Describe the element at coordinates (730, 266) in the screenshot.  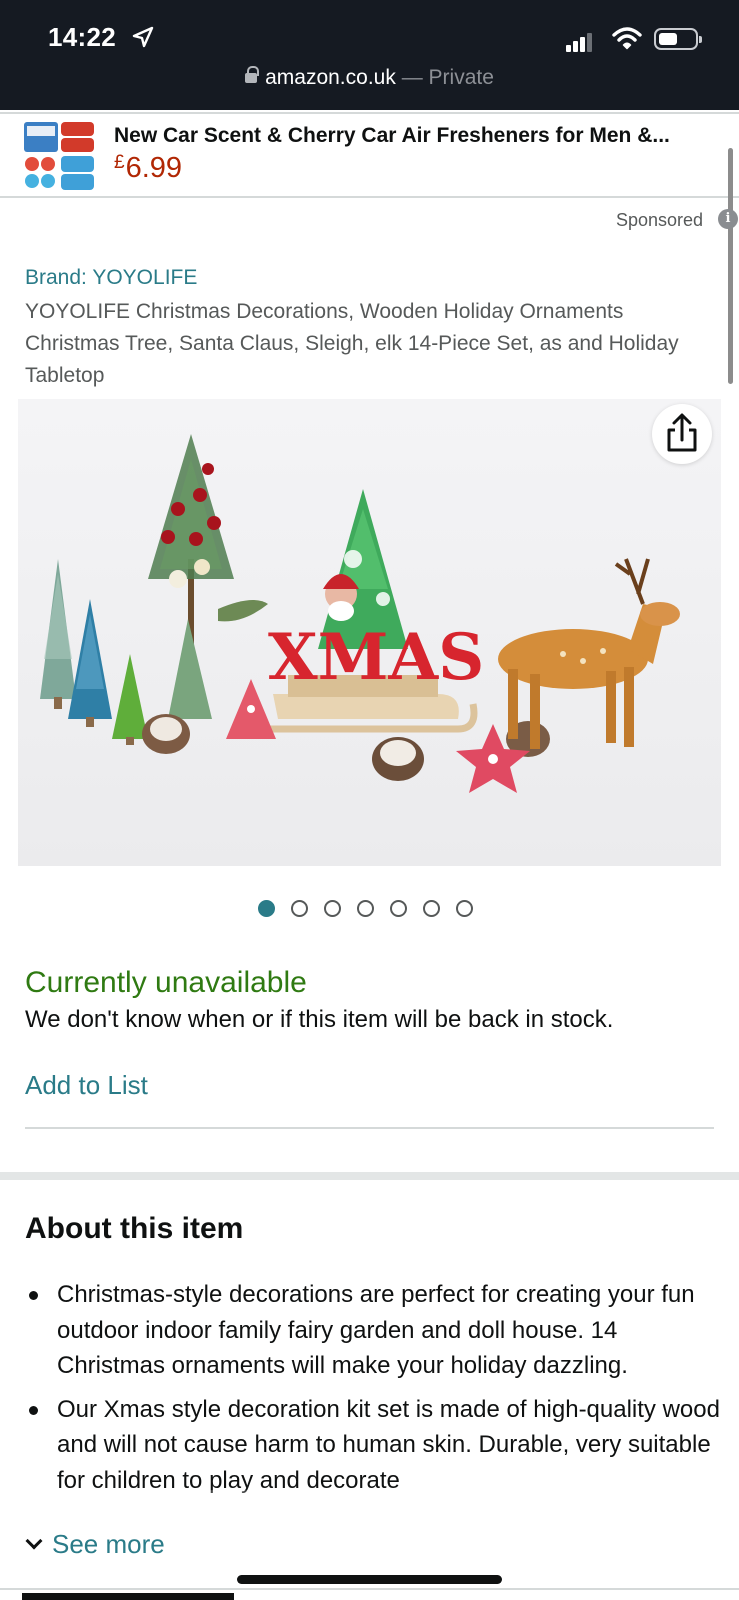
I see `page-scrollbar` at that location.